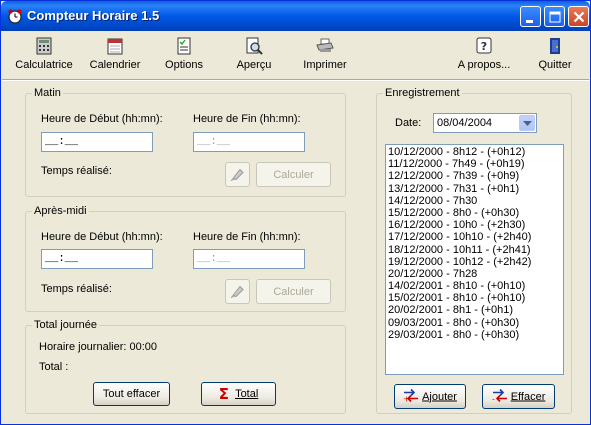 The image size is (591, 425). I want to click on exit-door-icon, so click(555, 46).